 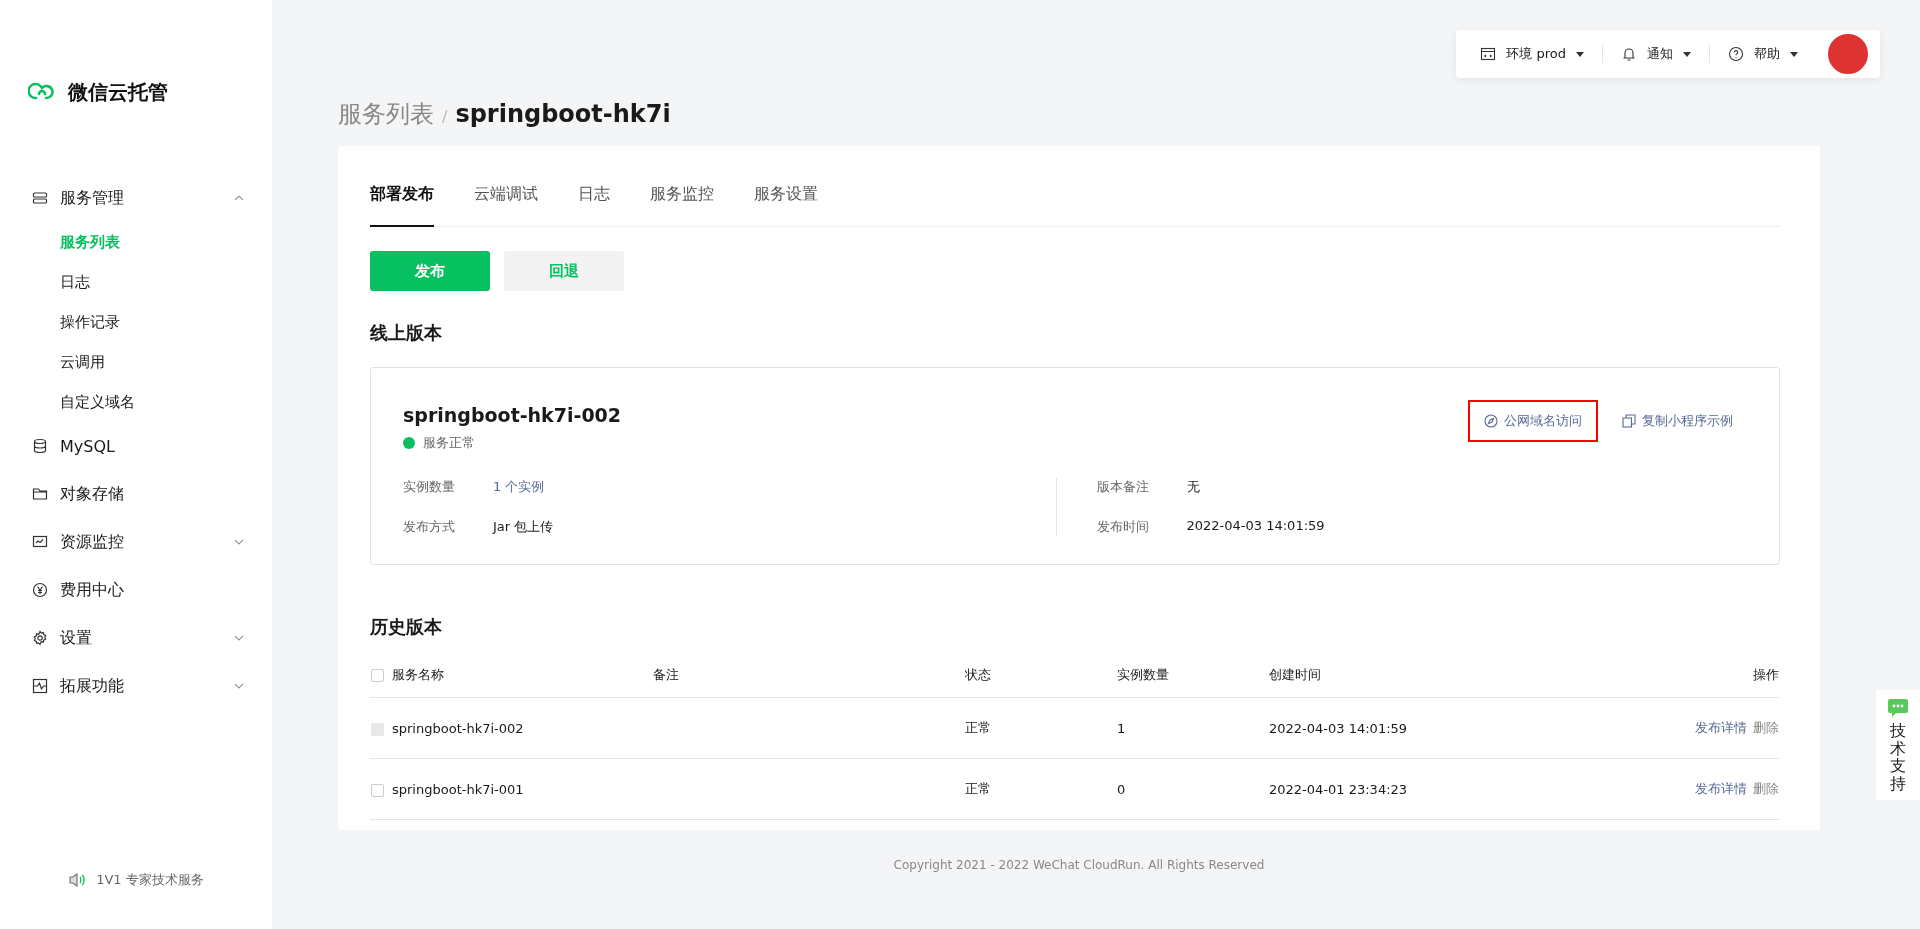 What do you see at coordinates (1736, 54) in the screenshot?
I see `help-icon` at bounding box center [1736, 54].